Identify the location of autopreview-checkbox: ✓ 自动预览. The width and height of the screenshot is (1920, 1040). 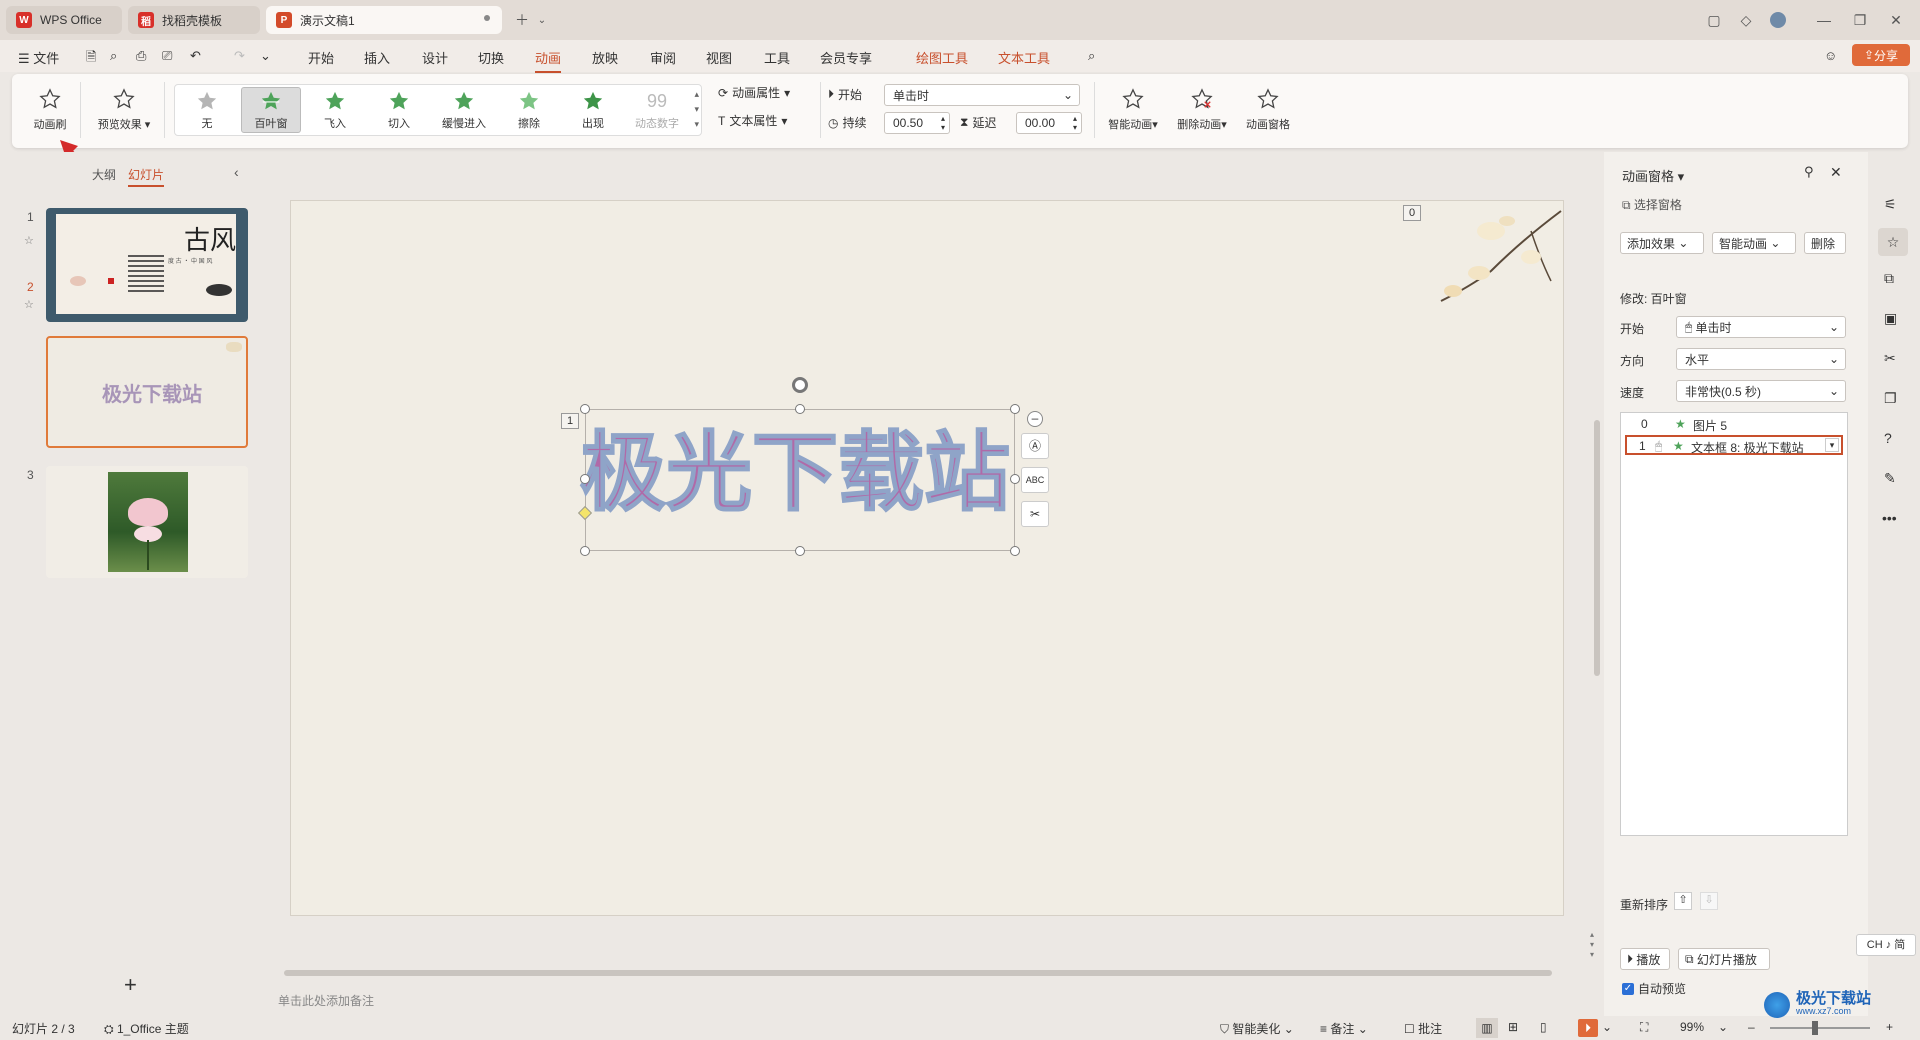
(1654, 988).